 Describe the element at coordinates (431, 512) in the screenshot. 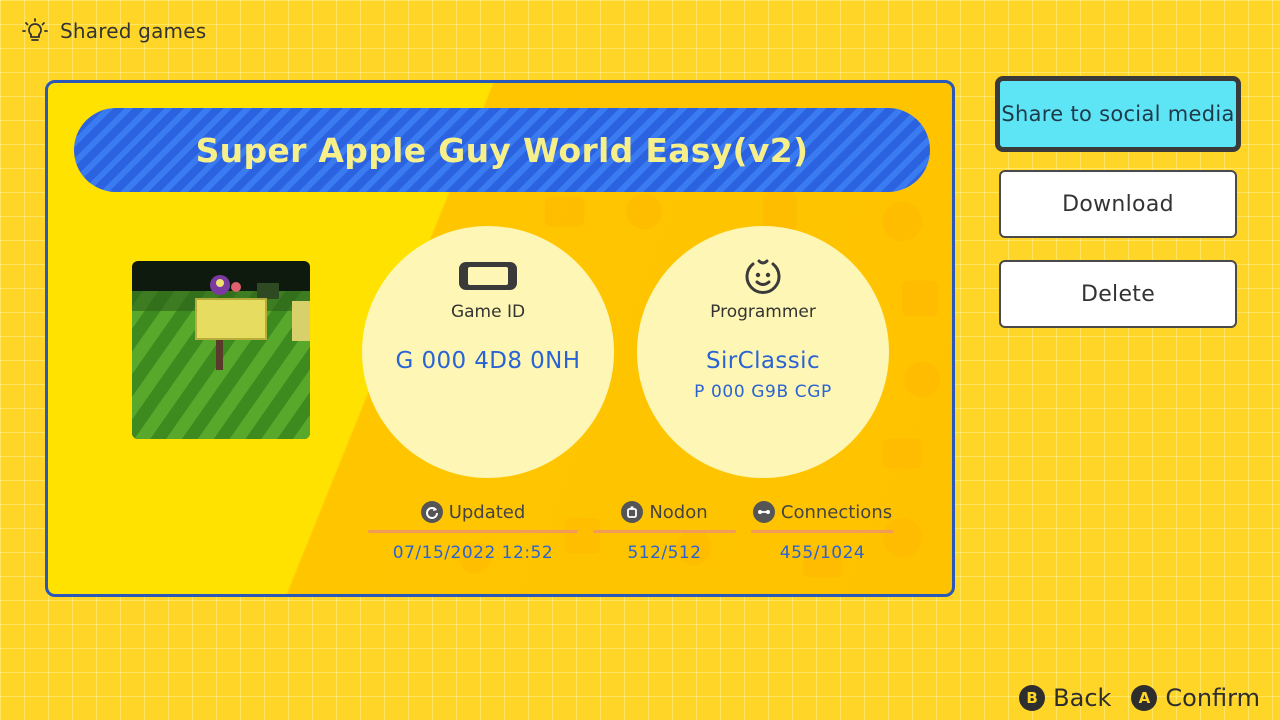

I see `refresh-icon` at that location.